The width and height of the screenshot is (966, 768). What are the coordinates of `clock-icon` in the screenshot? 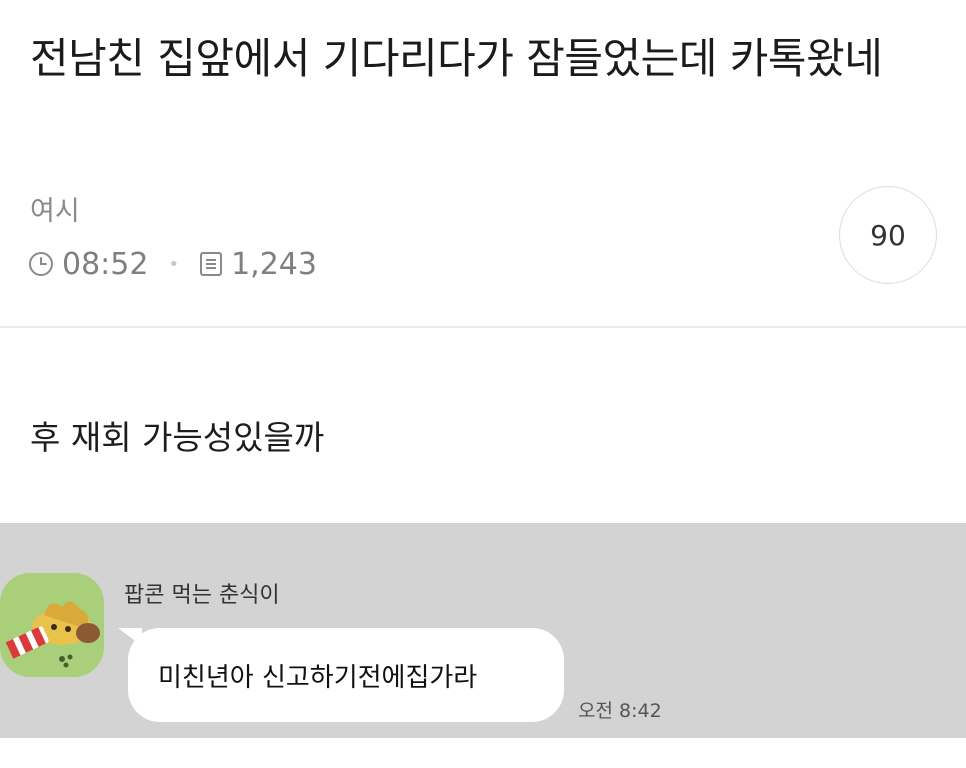 It's located at (41, 264).